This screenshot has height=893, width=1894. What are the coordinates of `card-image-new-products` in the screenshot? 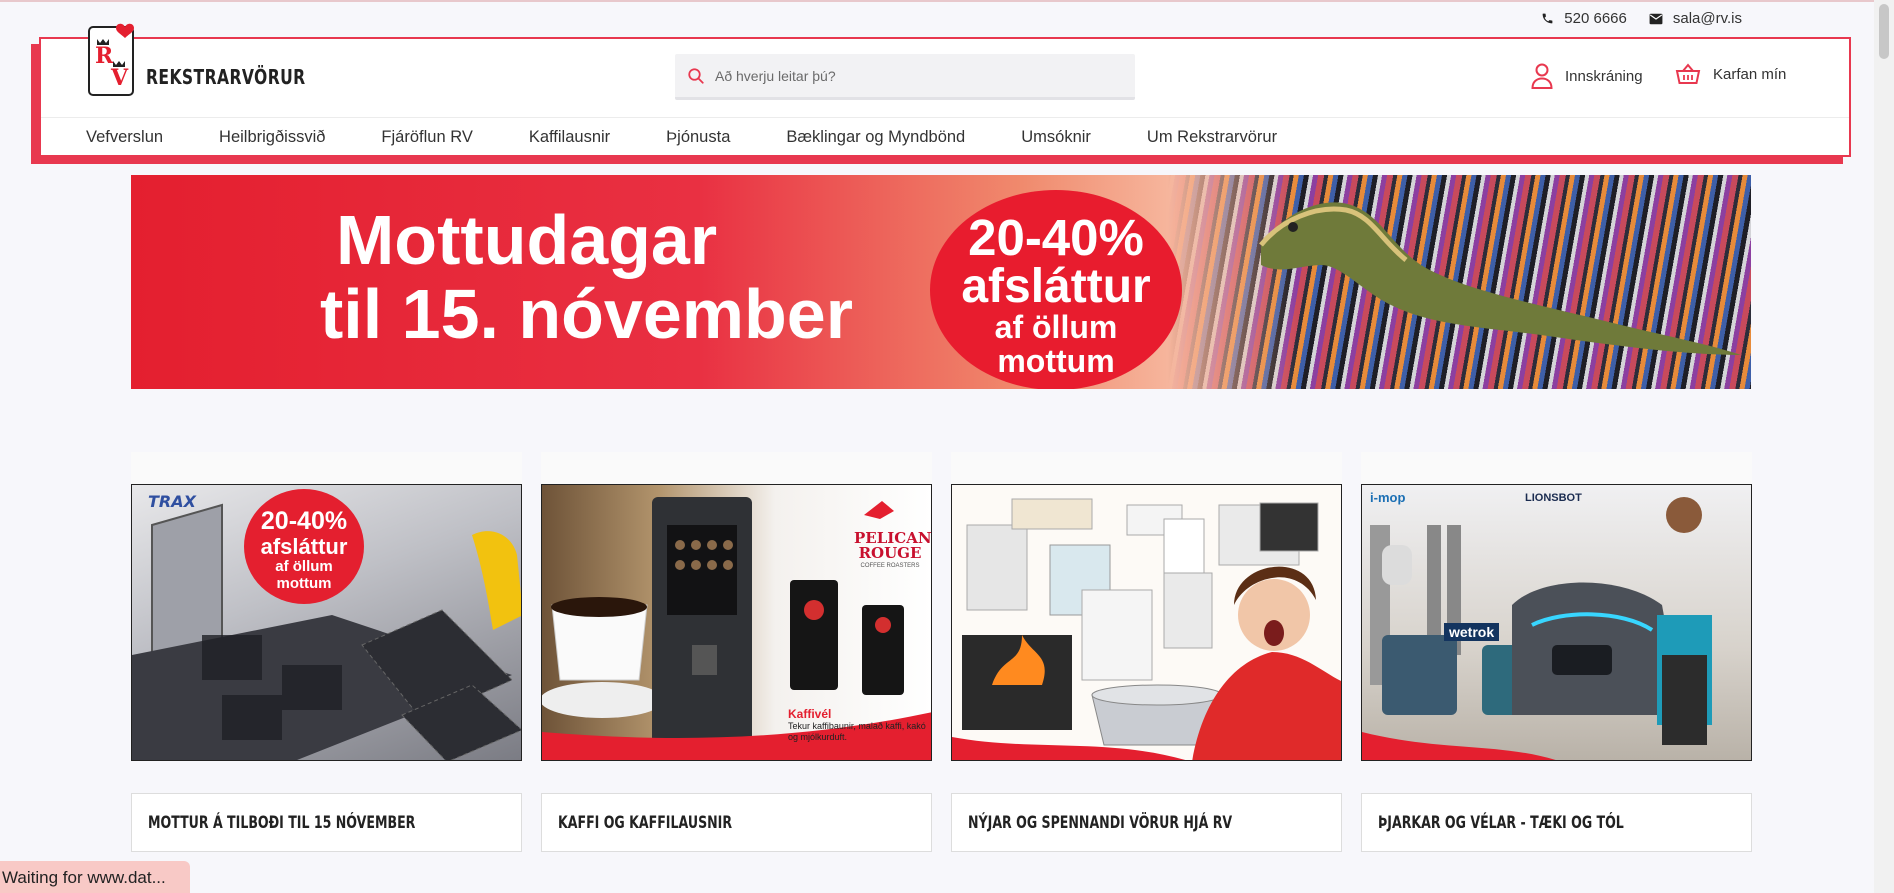 It's located at (1146, 622).